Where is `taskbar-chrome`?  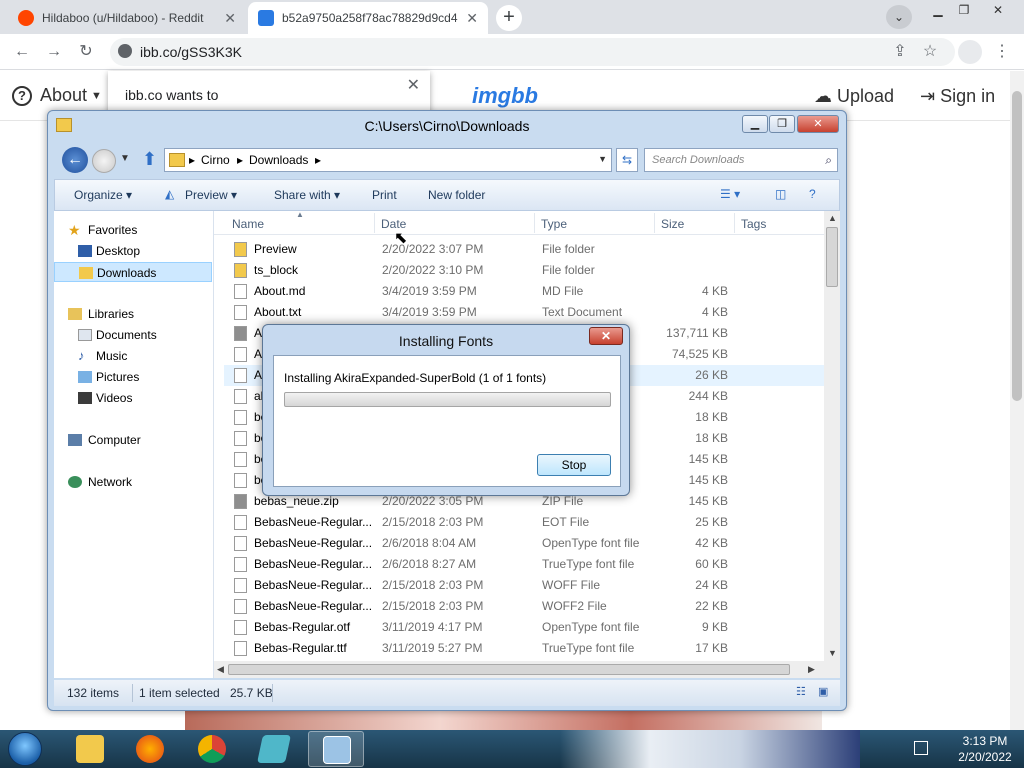
taskbar-chrome is located at coordinates (212, 749).